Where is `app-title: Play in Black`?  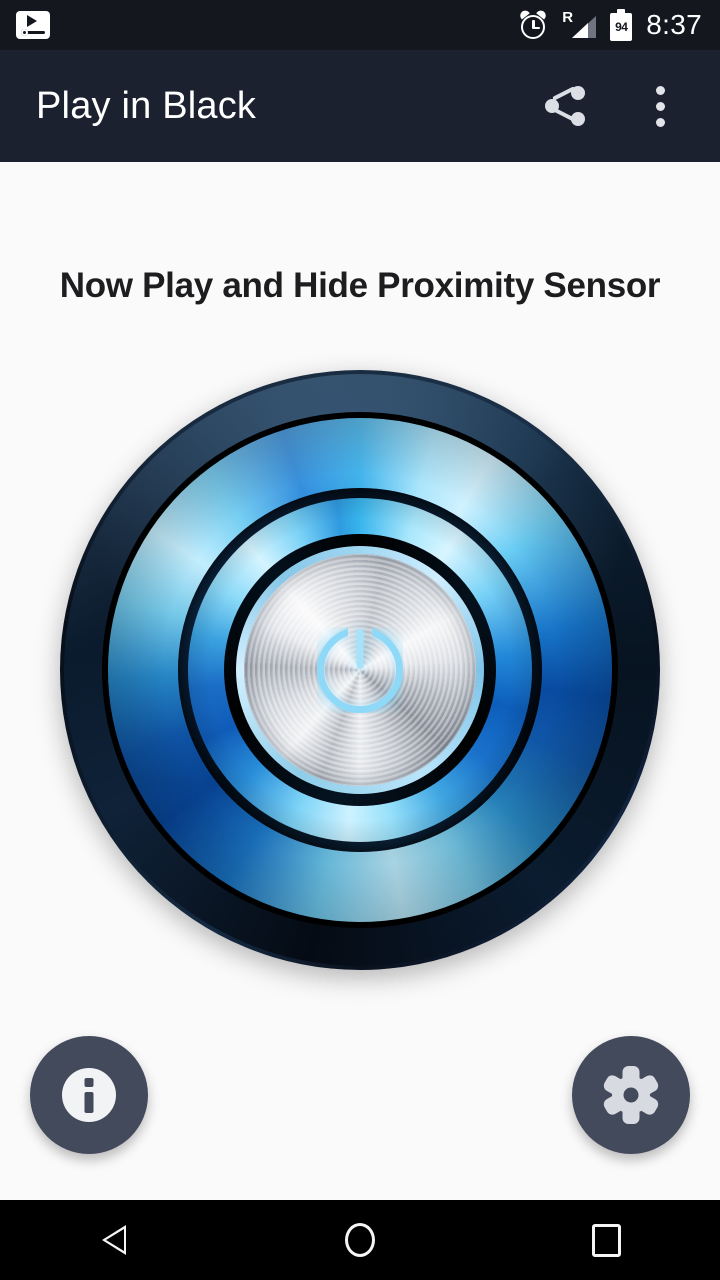
app-title: Play in Black is located at coordinates (146, 105).